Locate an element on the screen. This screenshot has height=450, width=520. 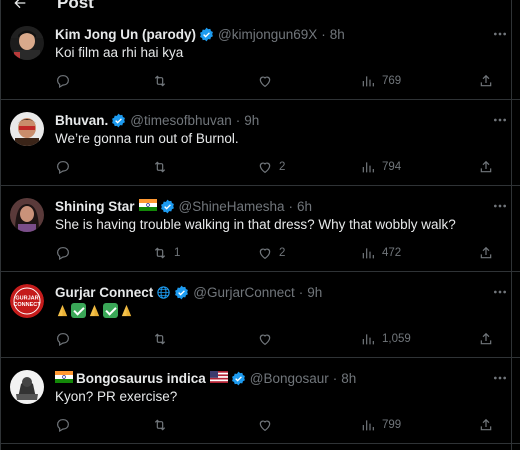
tweet-actions: 769 is located at coordinates (280, 81).